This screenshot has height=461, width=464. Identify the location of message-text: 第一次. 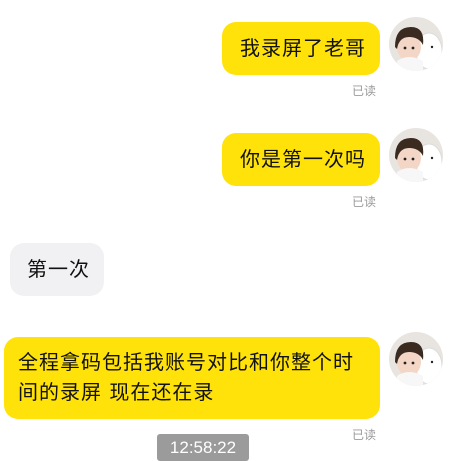
(58, 269).